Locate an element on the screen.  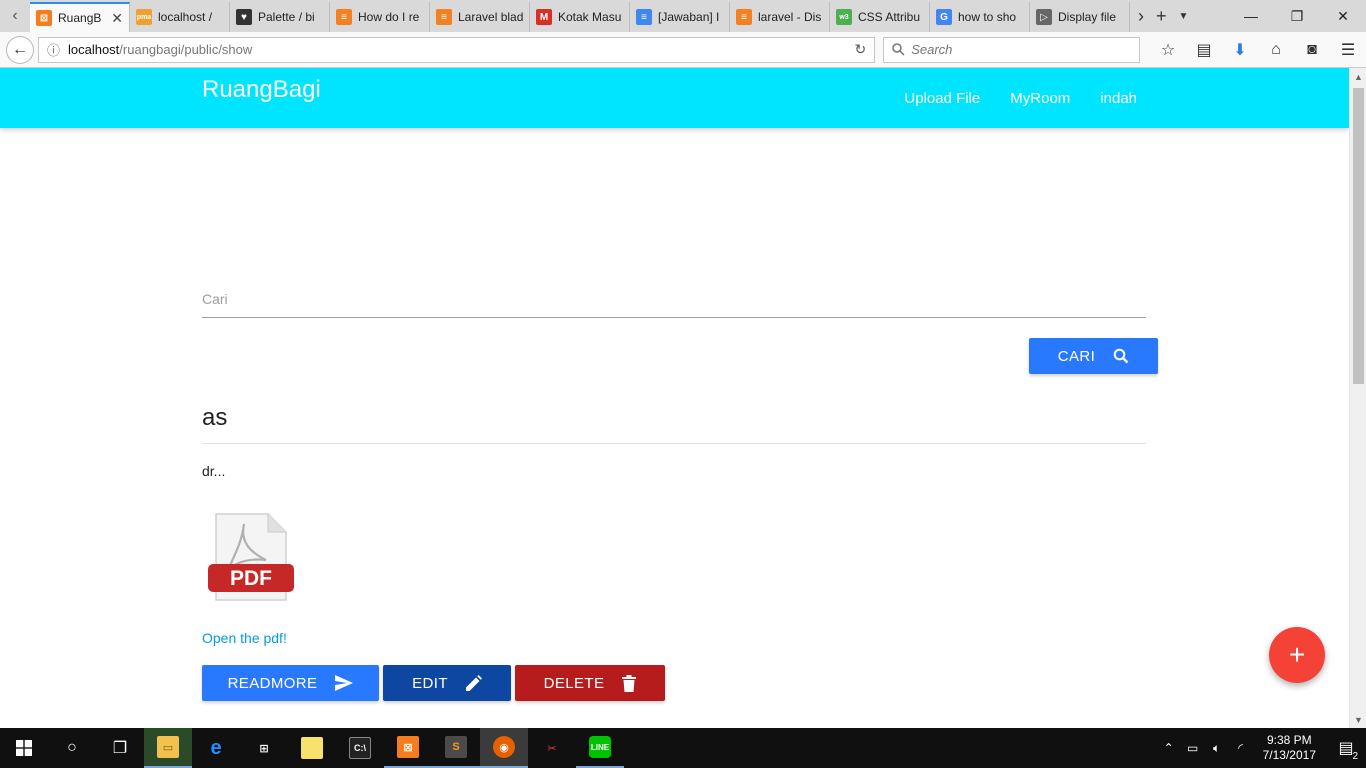
clock: 9:38 PM 7/13/2017 is located at coordinates (1289, 748).